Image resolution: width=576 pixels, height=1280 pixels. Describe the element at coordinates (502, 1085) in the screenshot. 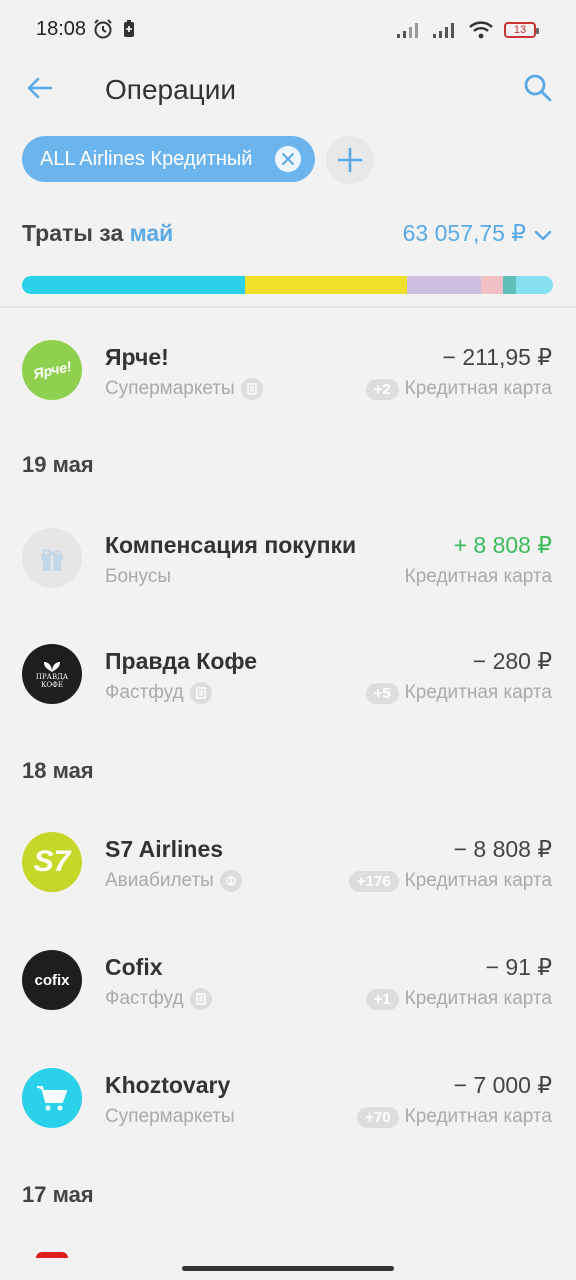

I see `transaction-amount: − 7 000 ₽` at that location.